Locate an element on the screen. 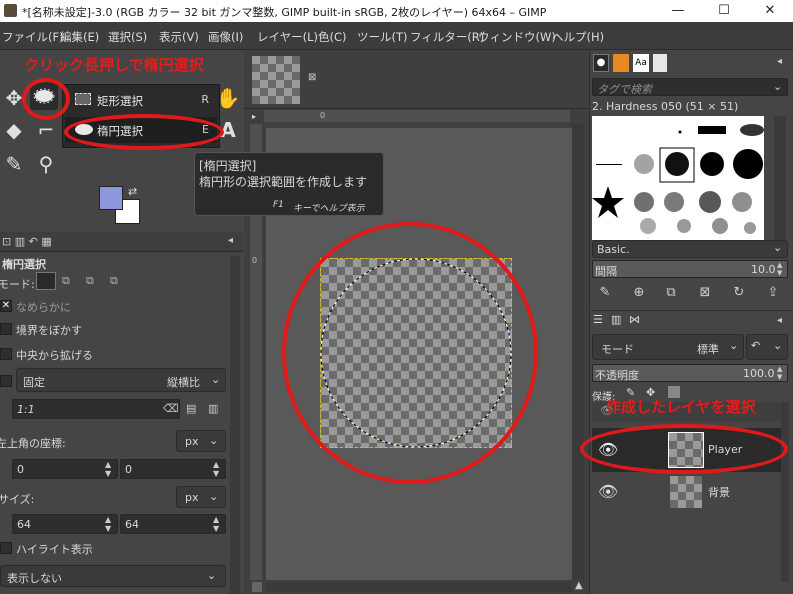  position-label: 左上角の座標: is located at coordinates (33, 443).